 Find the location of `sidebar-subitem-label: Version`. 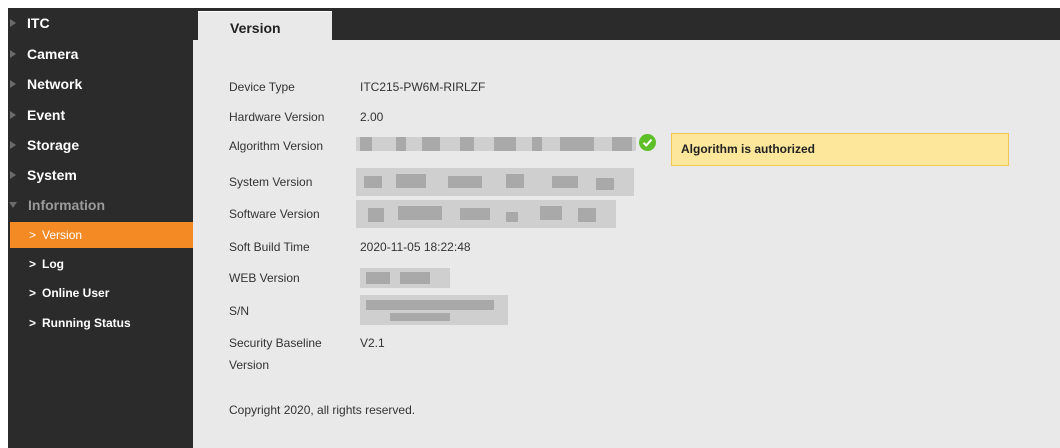

sidebar-subitem-label: Version is located at coordinates (62, 235).